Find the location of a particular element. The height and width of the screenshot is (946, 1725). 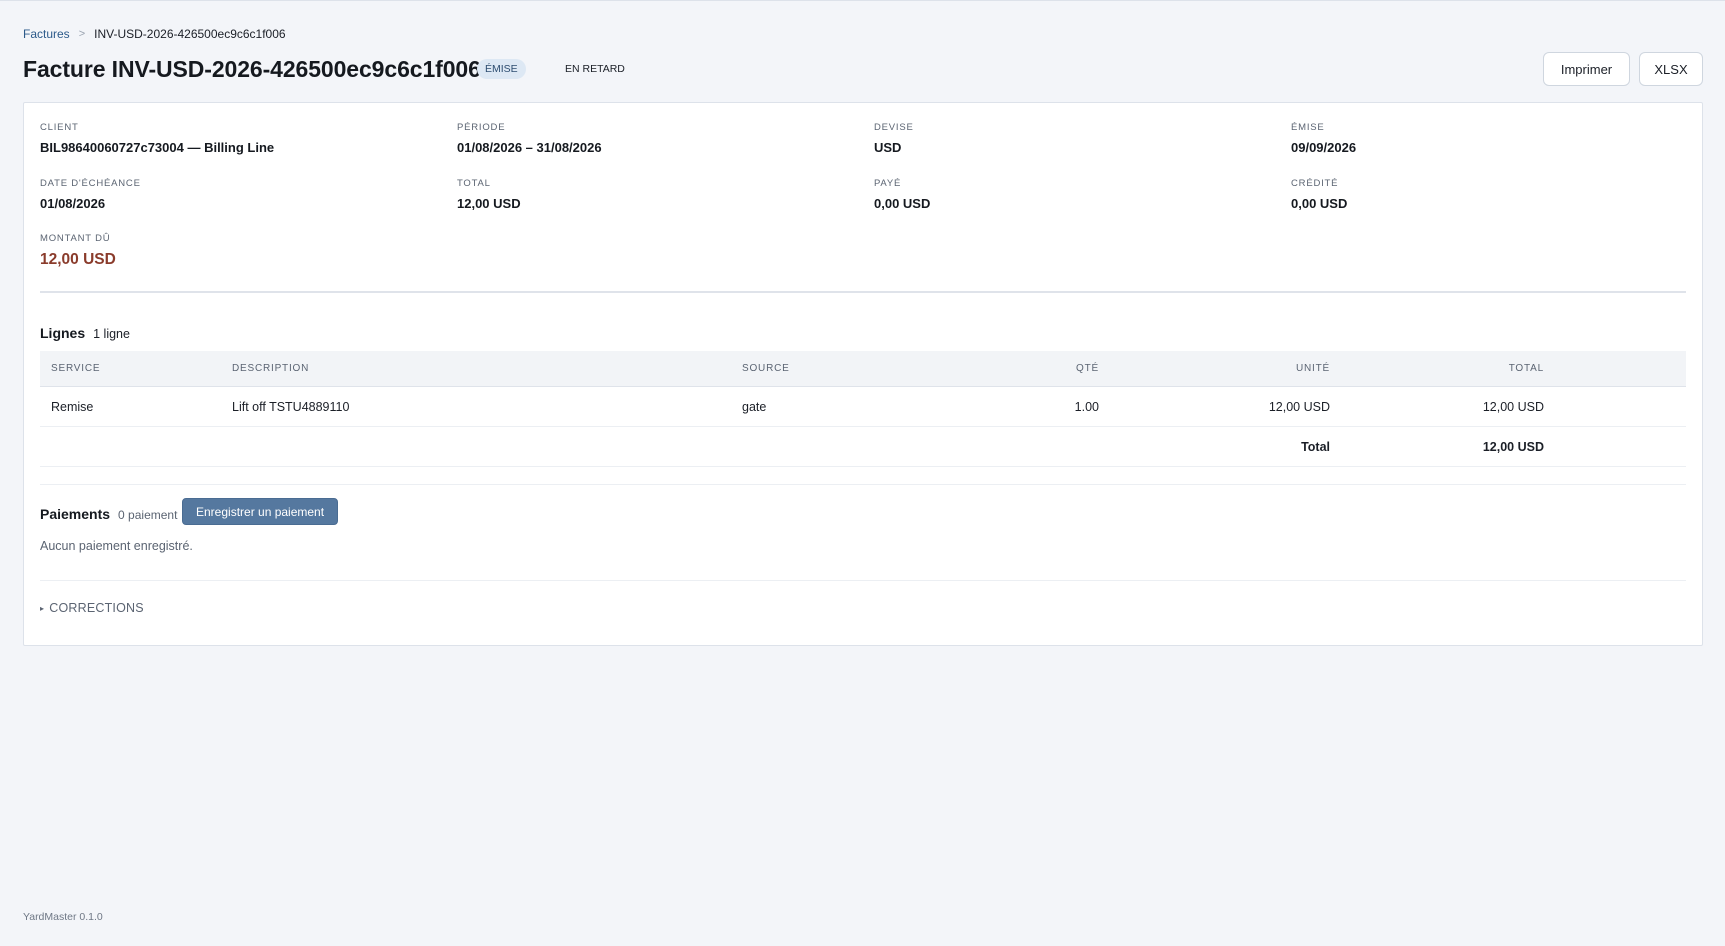

amount-due-label: MONTANT DÛ is located at coordinates (75, 238).